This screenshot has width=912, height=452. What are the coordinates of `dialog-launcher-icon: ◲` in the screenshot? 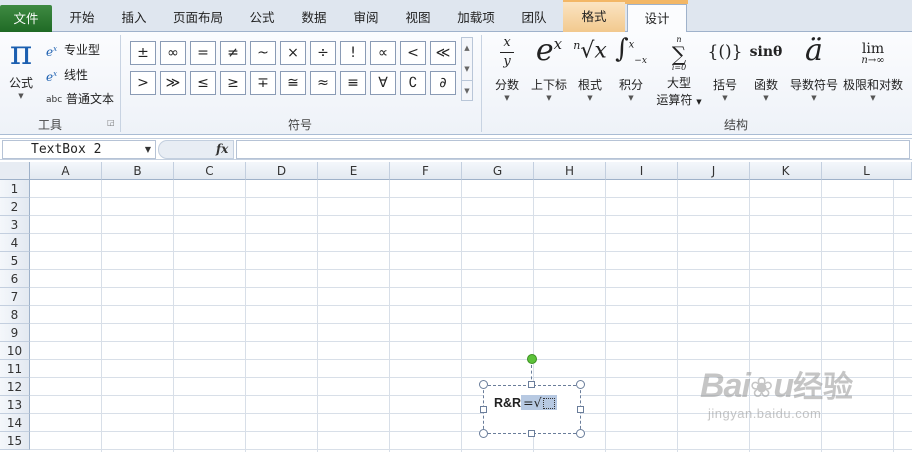 It's located at (111, 122).